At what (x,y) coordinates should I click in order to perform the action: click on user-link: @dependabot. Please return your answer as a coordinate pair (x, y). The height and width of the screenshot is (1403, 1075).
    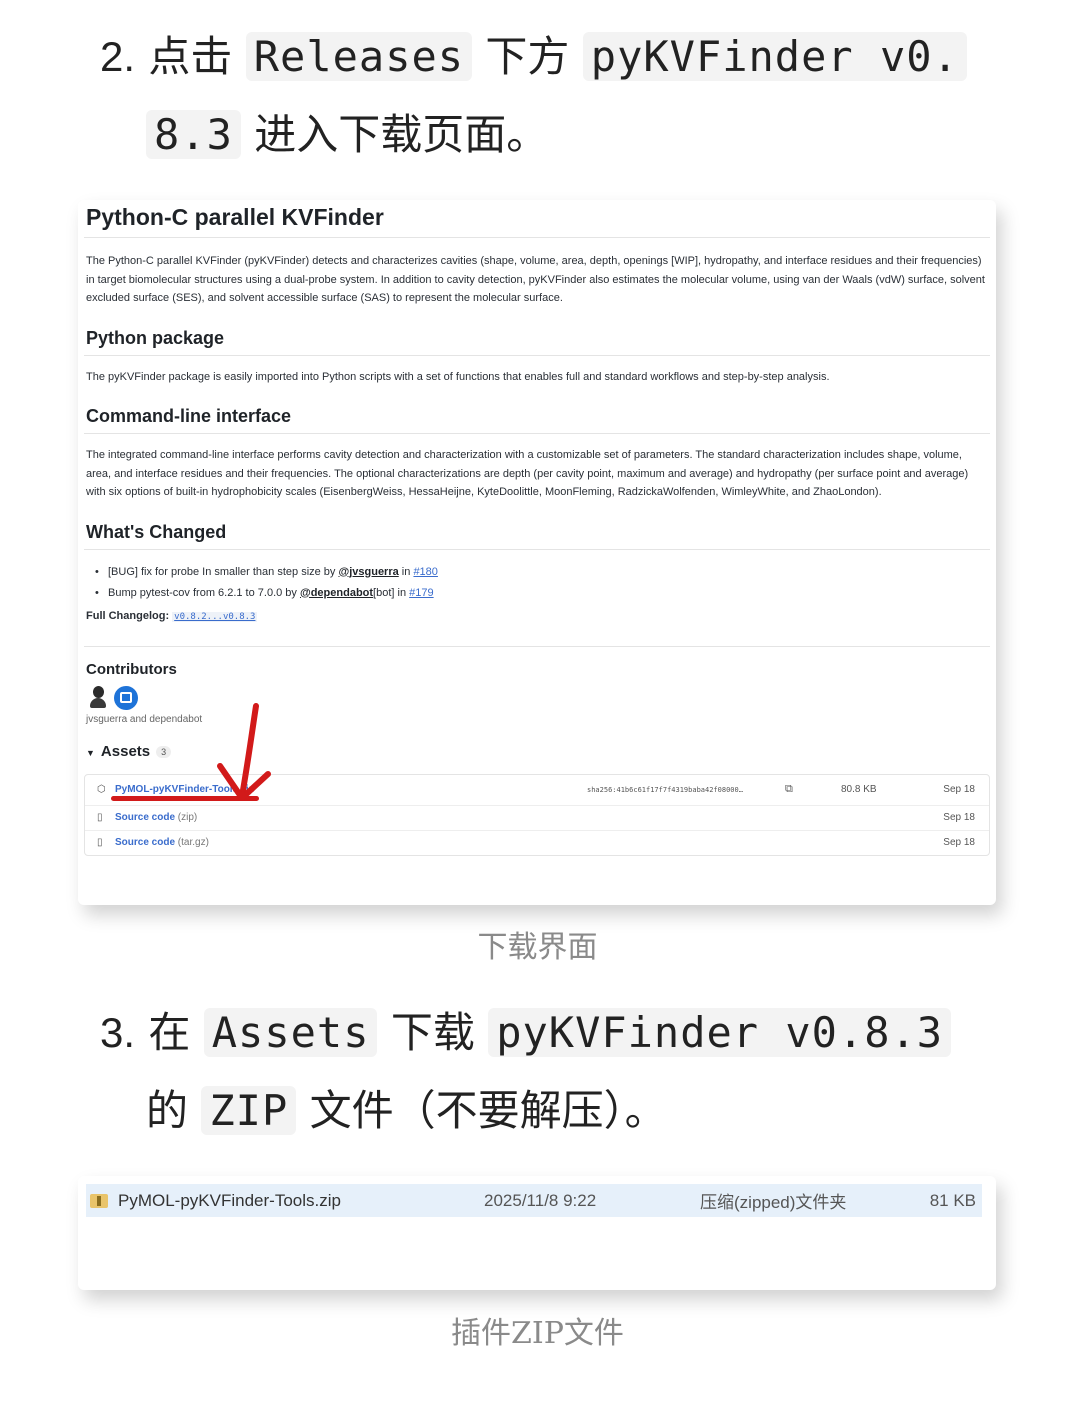
    Looking at the image, I should click on (336, 593).